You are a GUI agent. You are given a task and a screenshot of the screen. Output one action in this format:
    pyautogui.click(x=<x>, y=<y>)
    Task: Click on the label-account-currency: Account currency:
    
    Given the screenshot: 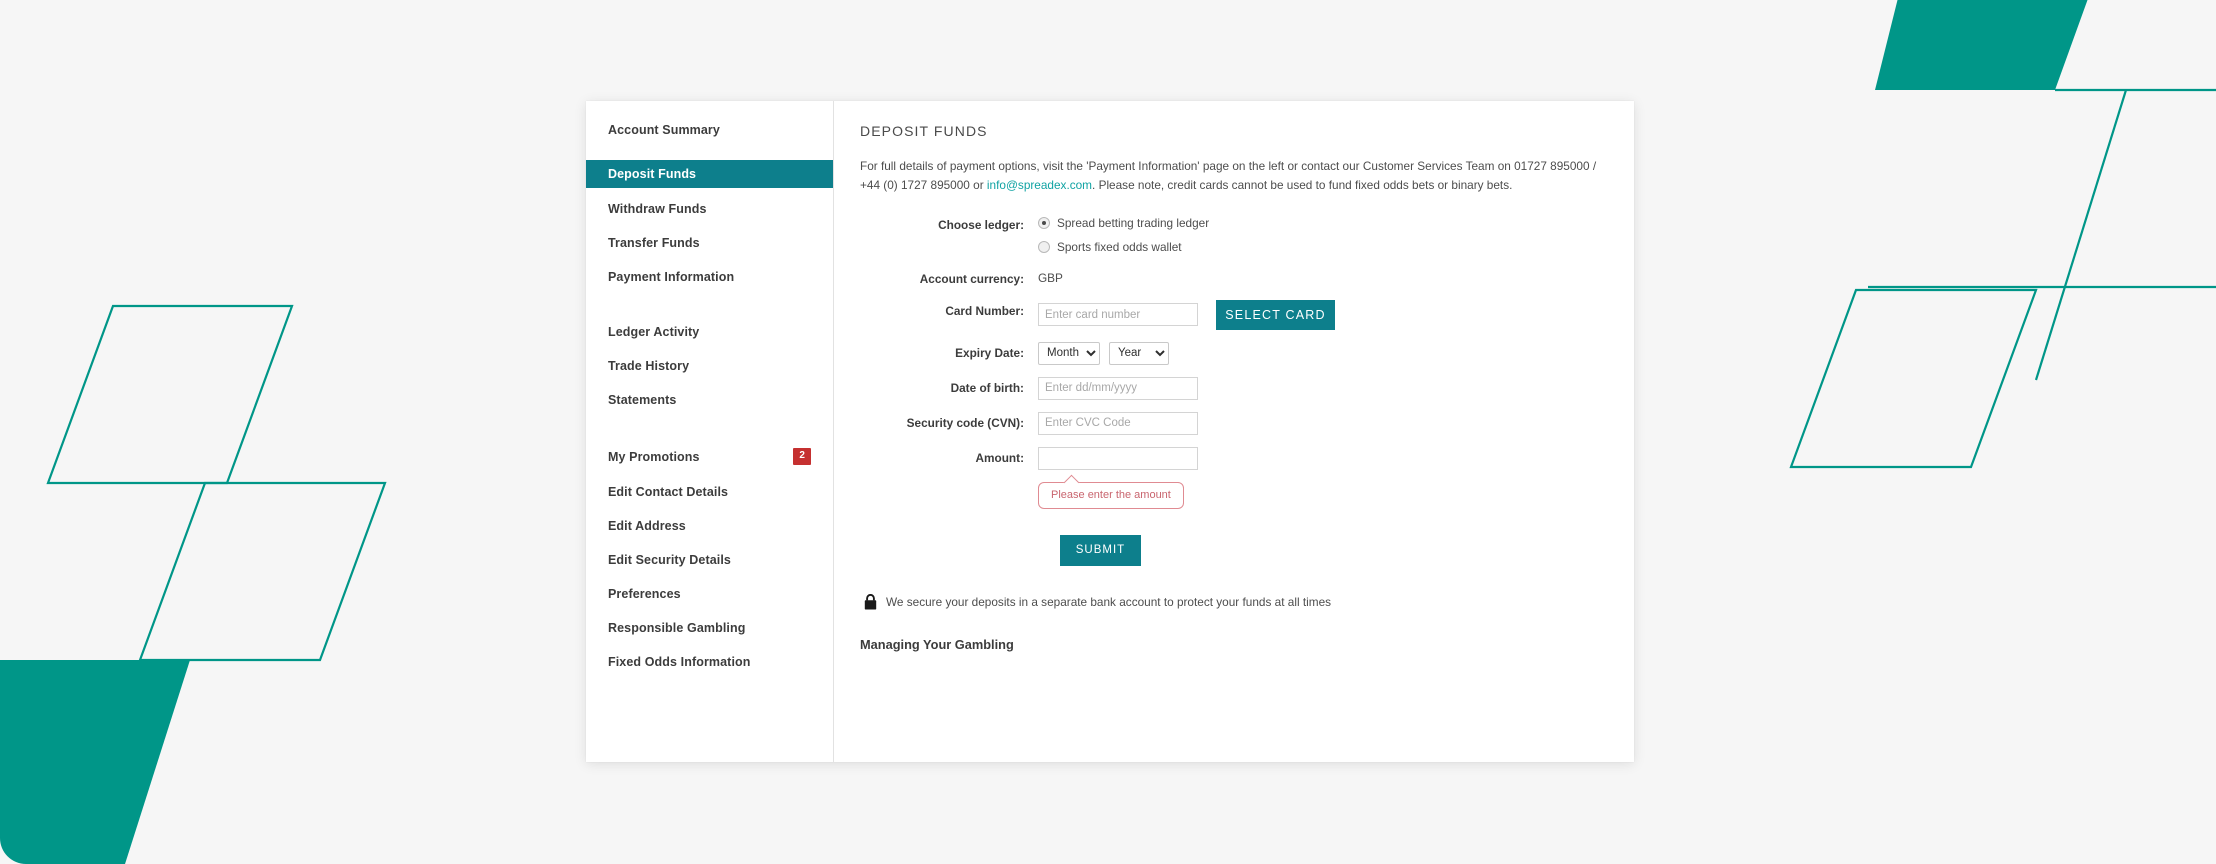 What is the action you would take?
    pyautogui.click(x=971, y=279)
    